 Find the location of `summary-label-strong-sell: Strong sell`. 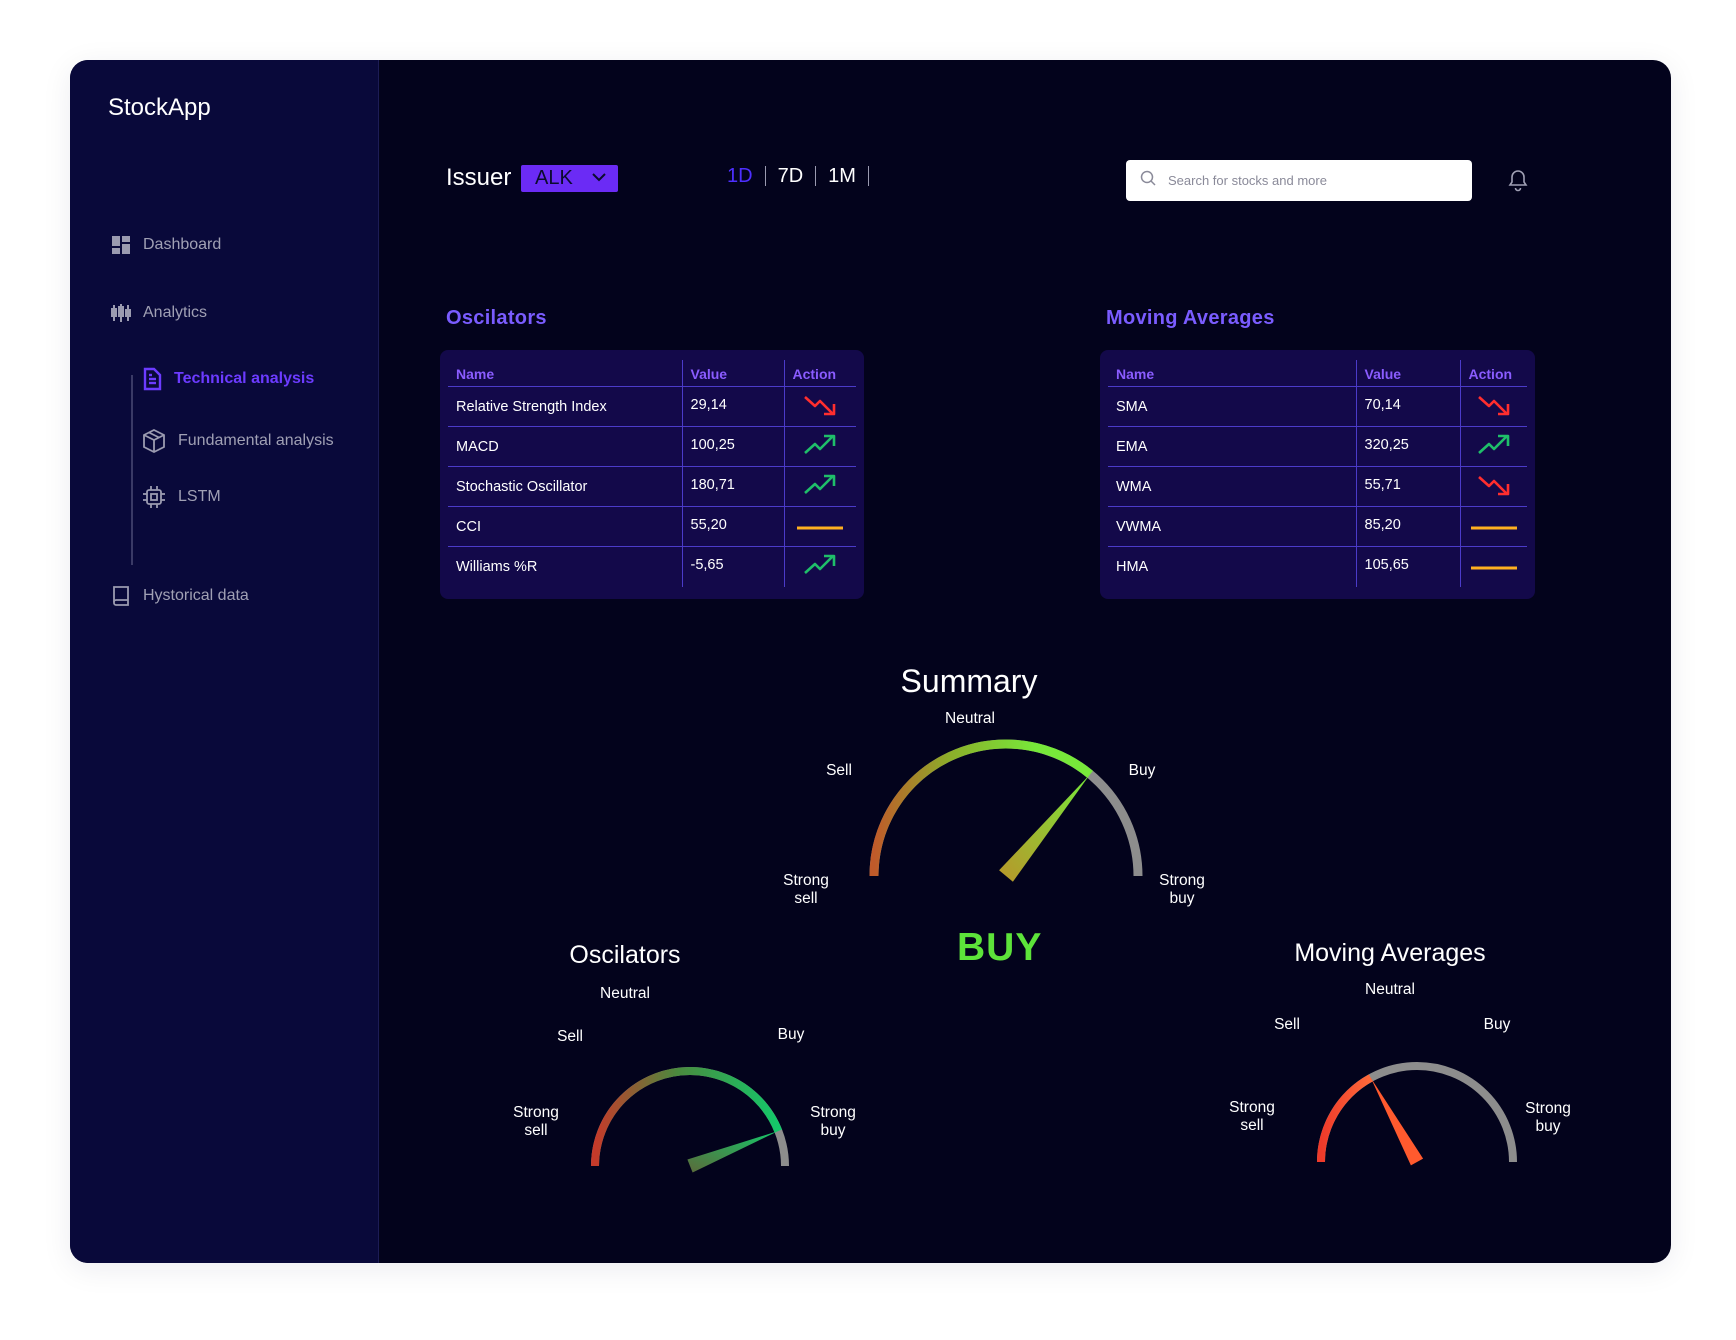

summary-label-strong-sell: Strong sell is located at coordinates (806, 889).